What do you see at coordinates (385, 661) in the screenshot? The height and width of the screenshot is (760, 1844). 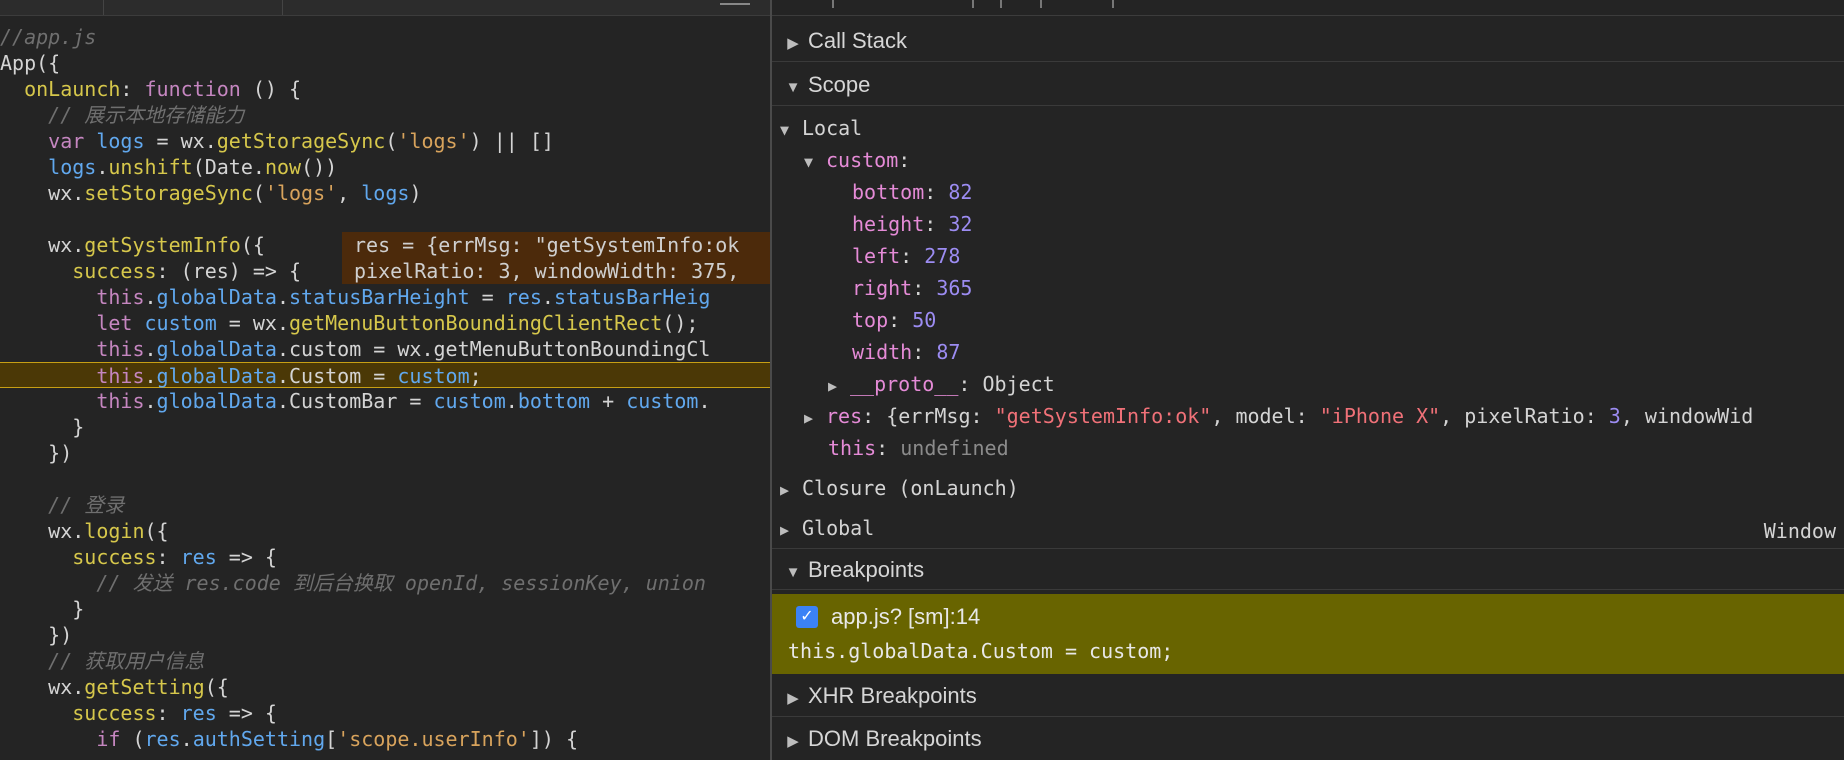 I see `code-line: // 获取用户信息` at bounding box center [385, 661].